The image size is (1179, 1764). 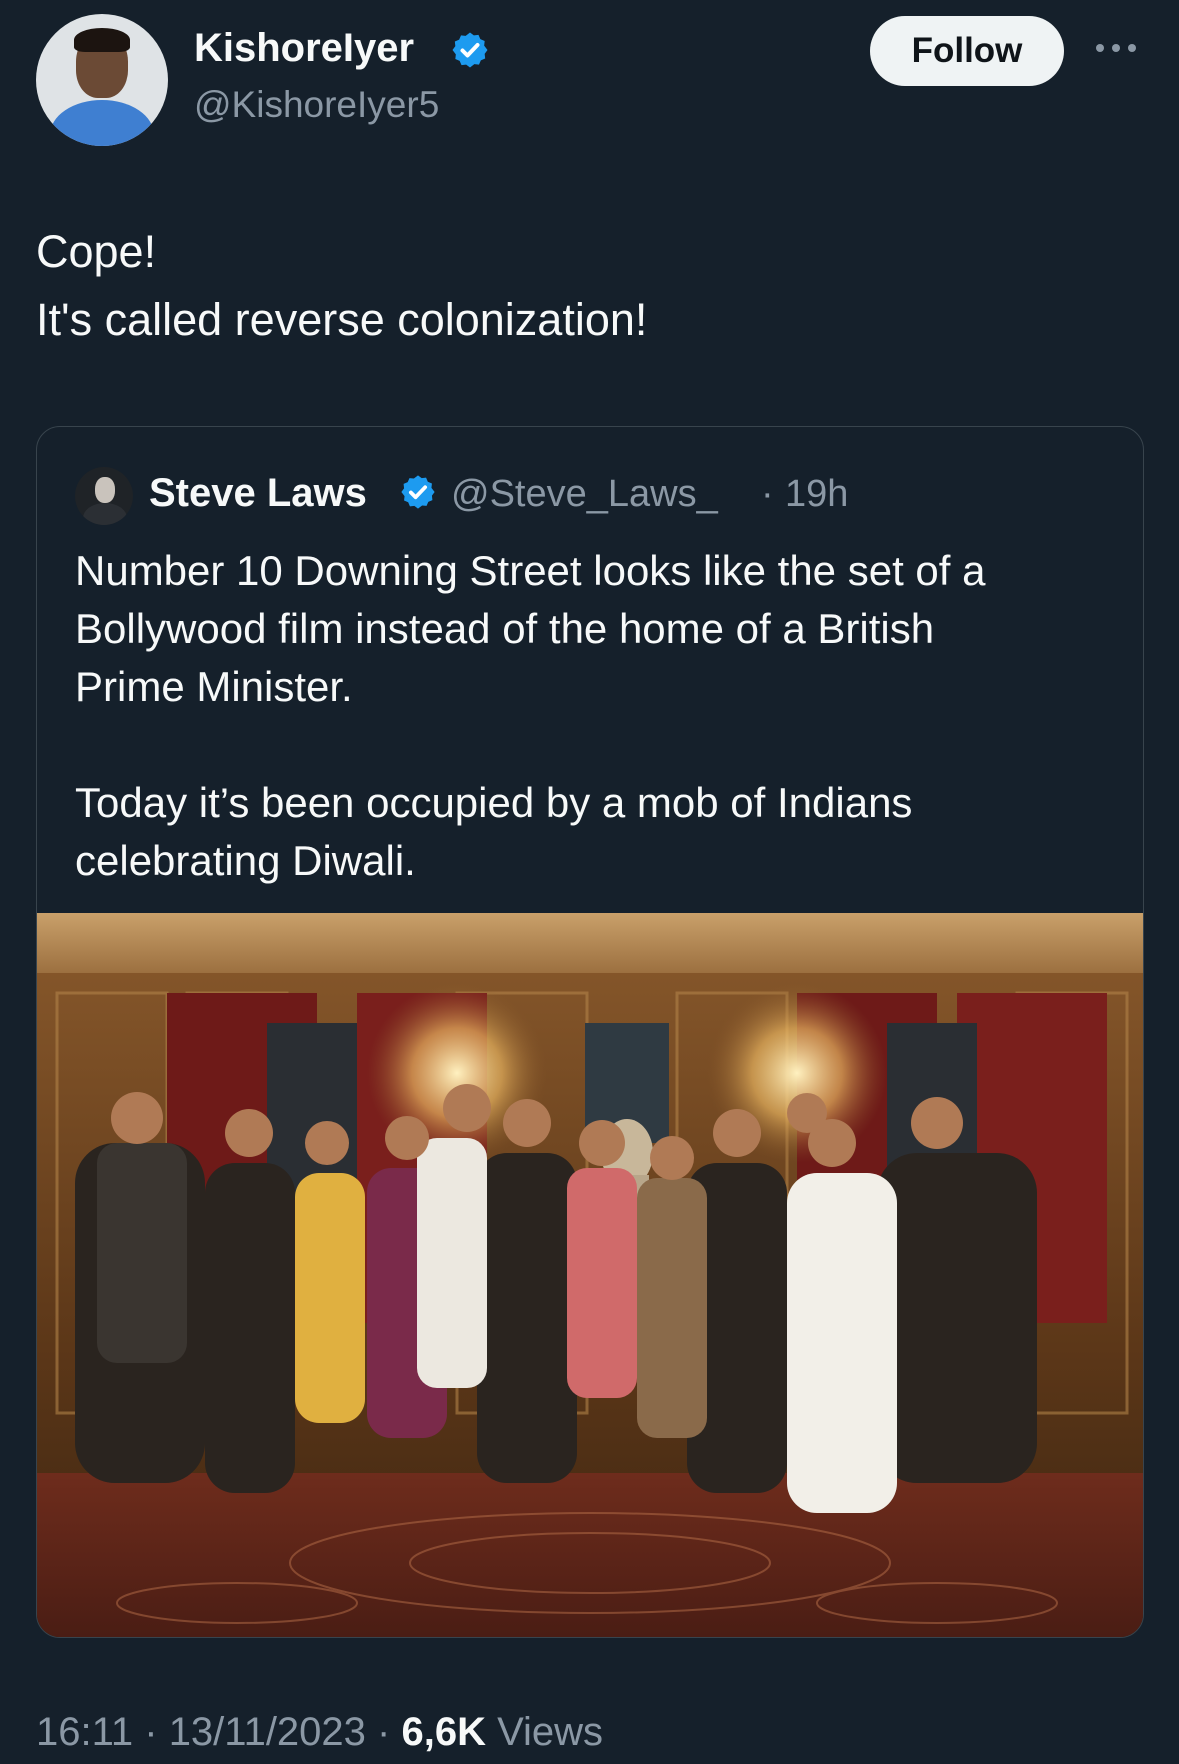 I want to click on author-display-name: KishoreIyer, so click(x=304, y=48).